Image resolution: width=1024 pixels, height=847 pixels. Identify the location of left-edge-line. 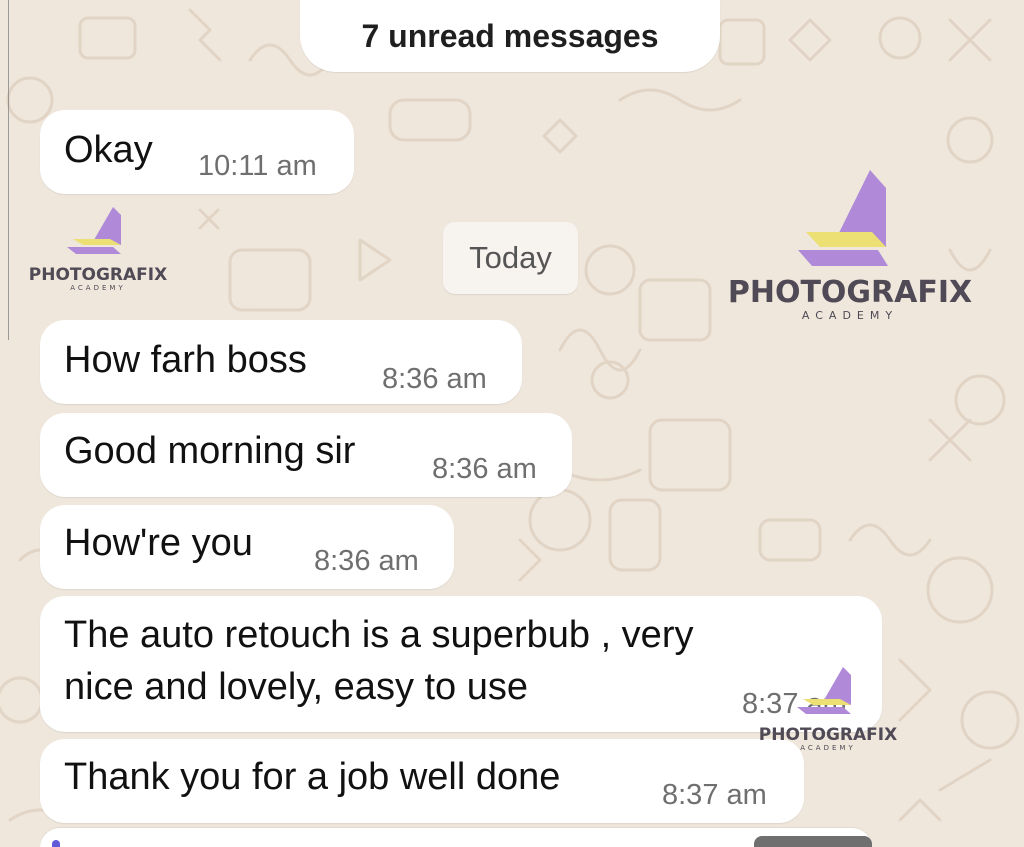
(8, 170).